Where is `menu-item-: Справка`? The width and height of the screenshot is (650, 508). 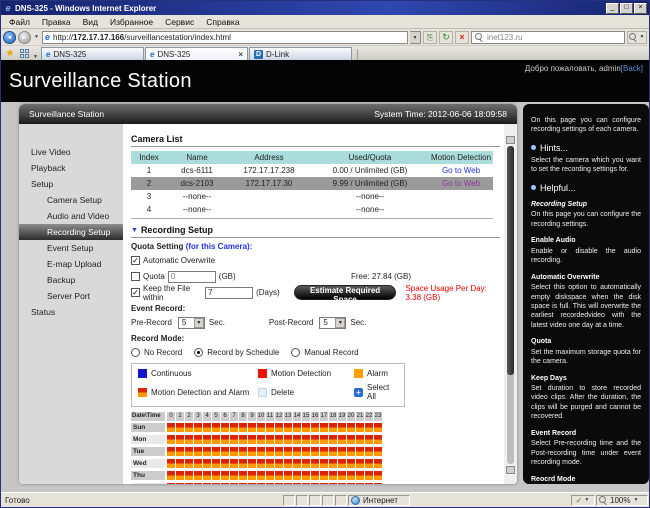
menu-item-: Справка is located at coordinates (222, 22).